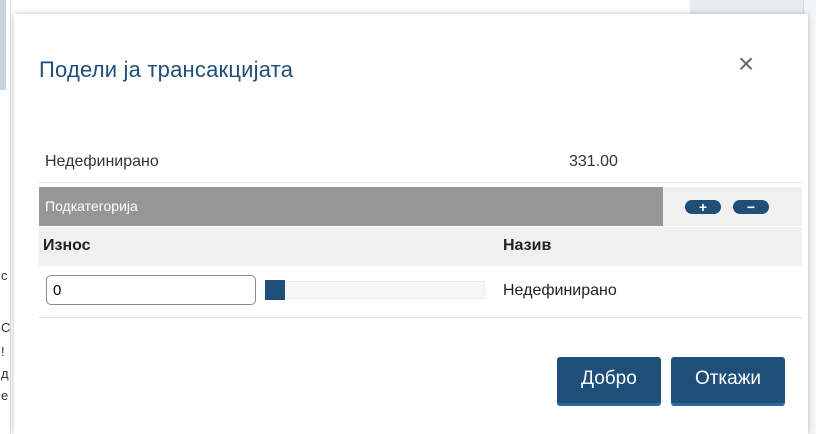  I want to click on name-column-header: Назив, so click(527, 245).